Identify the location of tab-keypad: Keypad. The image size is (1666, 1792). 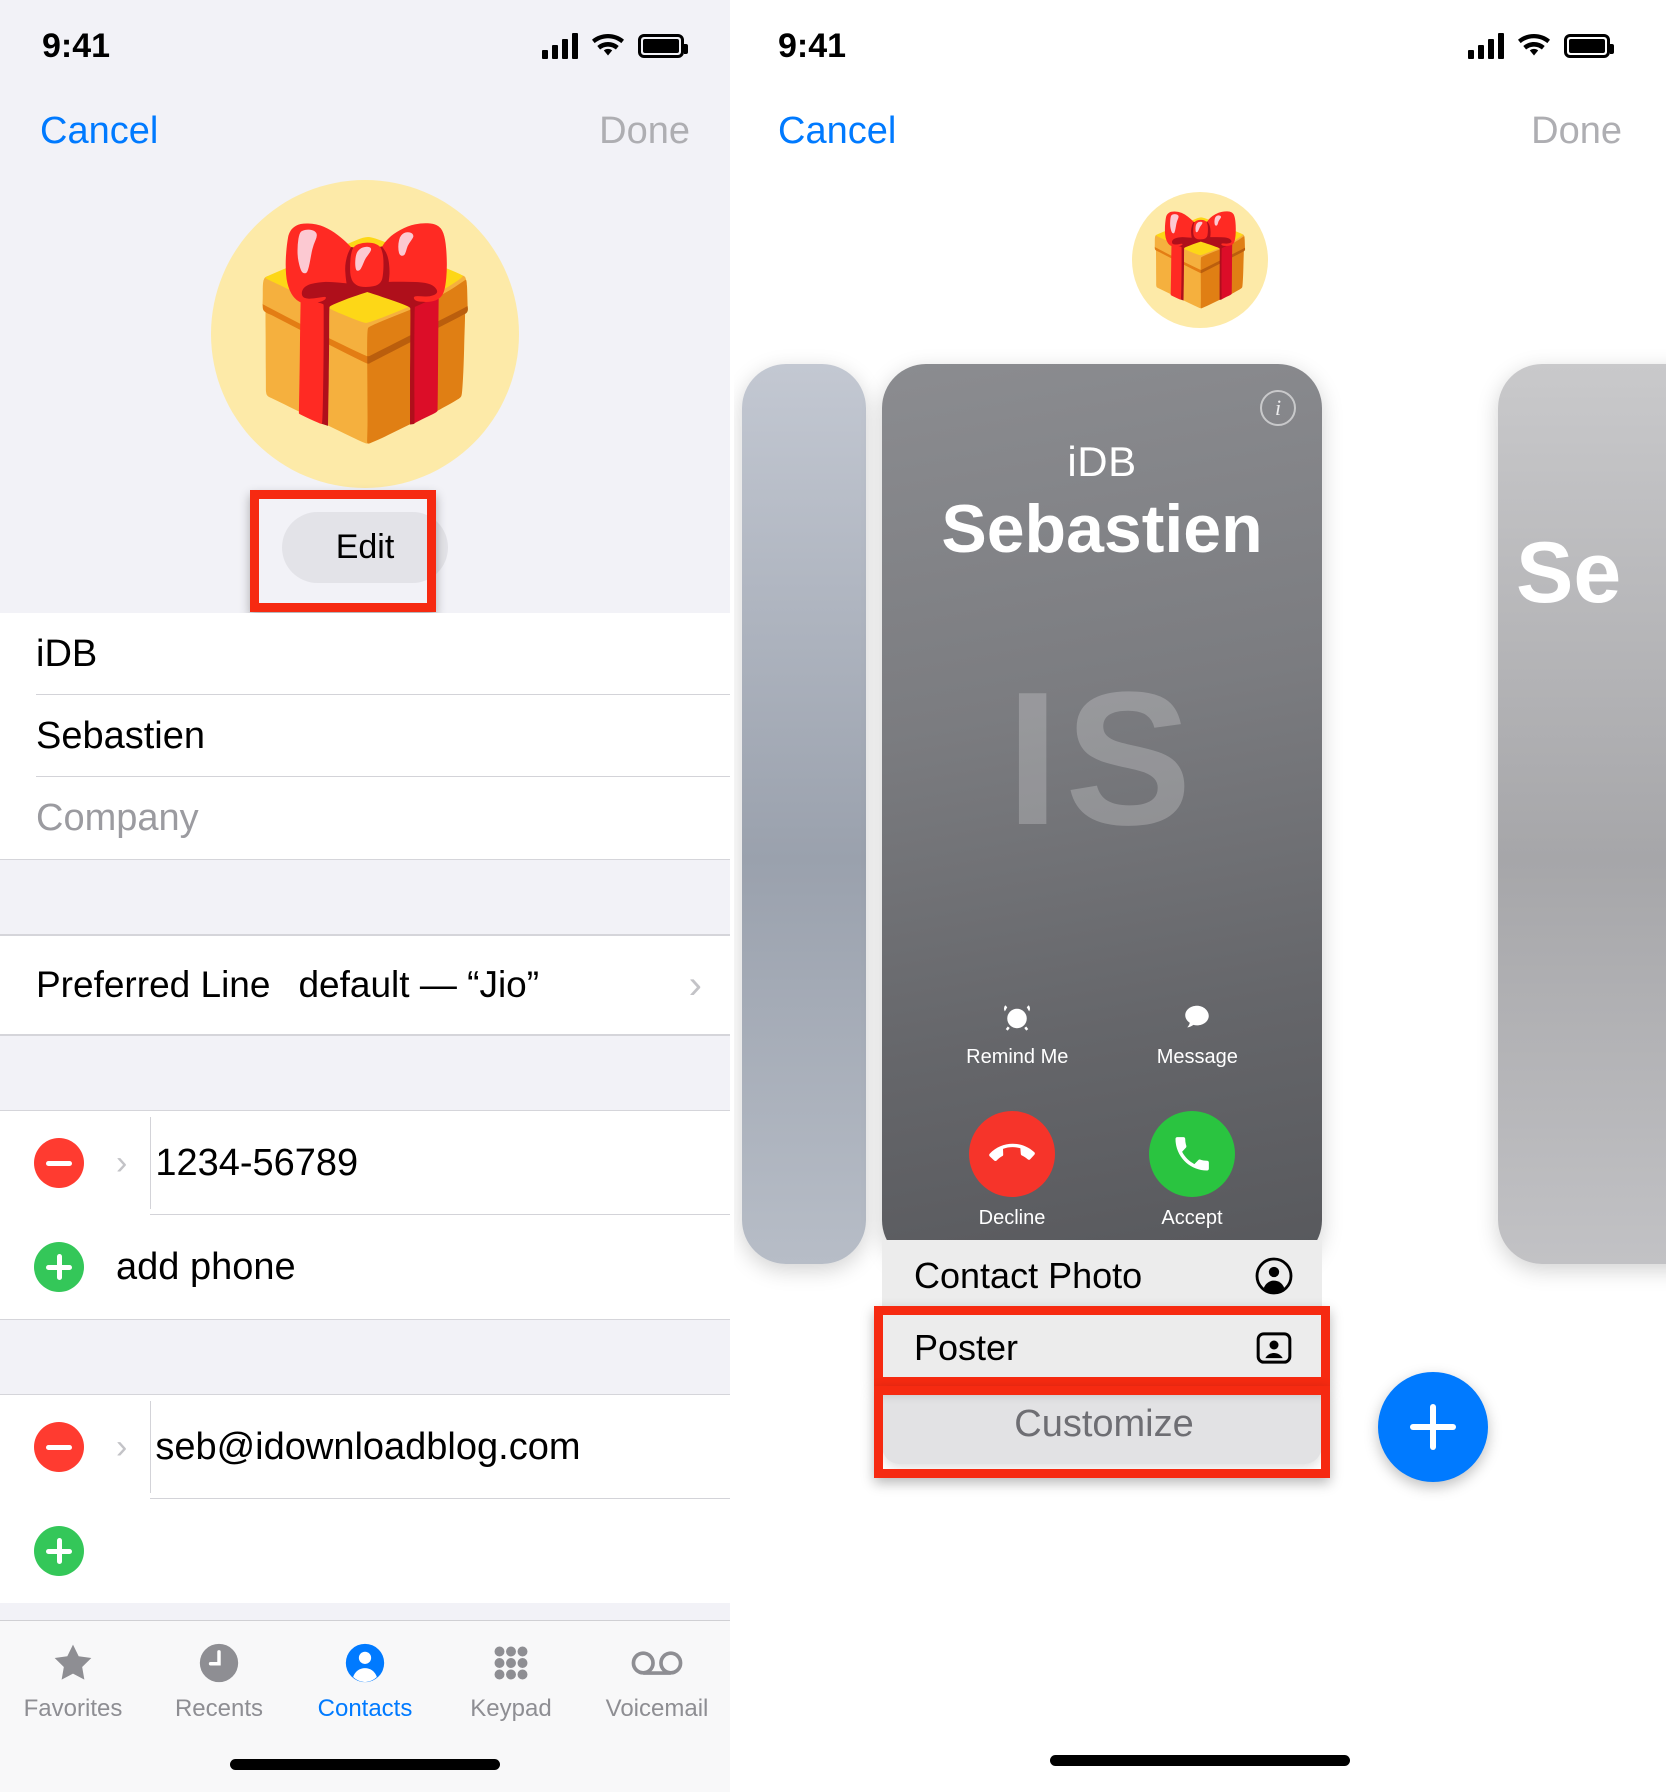
(511, 1681).